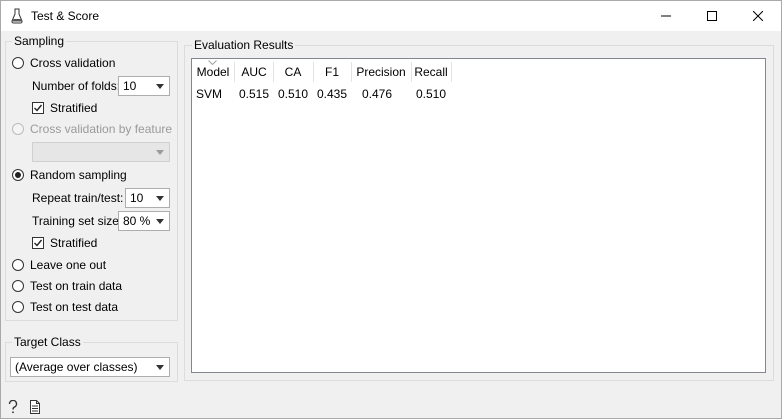 The width and height of the screenshot is (782, 419). I want to click on test-on-test-radio, so click(18, 307).